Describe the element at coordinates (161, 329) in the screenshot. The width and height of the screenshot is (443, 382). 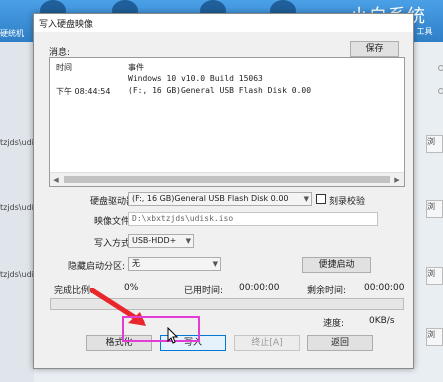
I see `write-button-highlight` at that location.